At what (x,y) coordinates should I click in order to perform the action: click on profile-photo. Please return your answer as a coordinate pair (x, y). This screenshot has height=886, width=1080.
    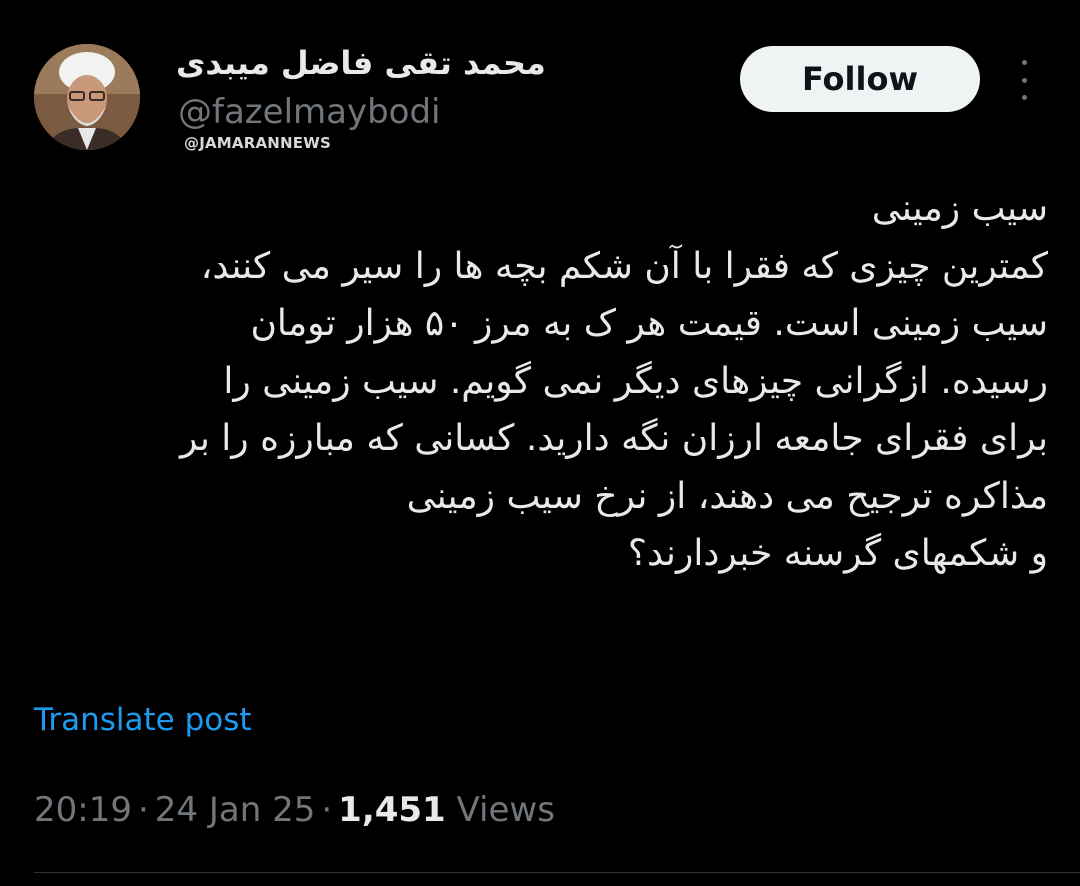
    Looking at the image, I should click on (87, 97).